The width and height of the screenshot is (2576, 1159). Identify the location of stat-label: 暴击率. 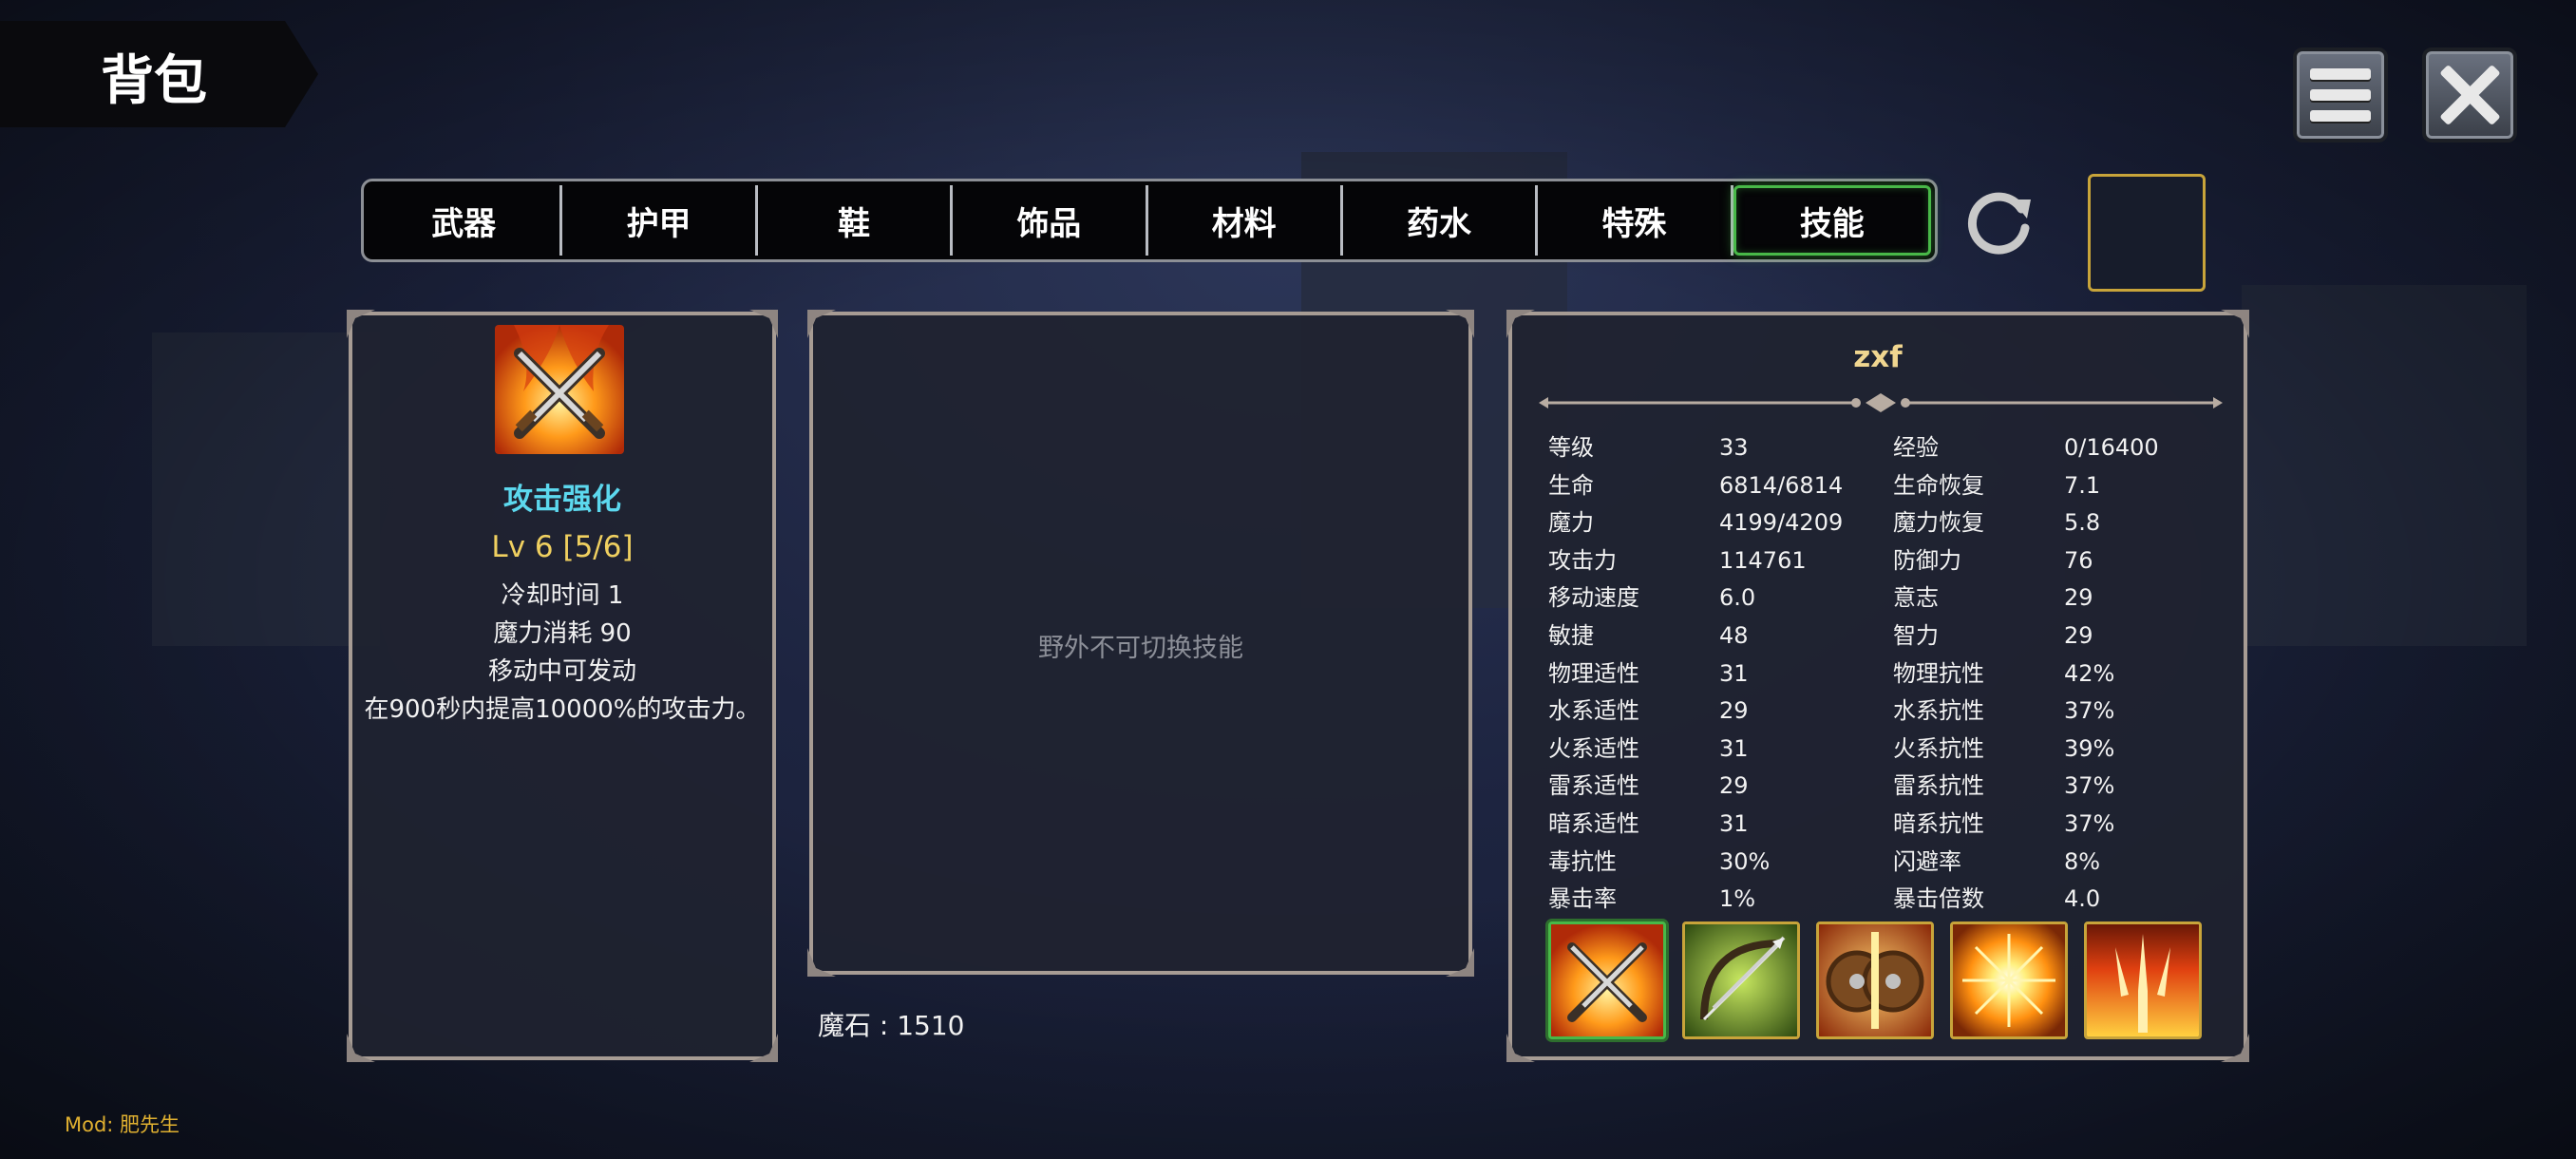
(1582, 899).